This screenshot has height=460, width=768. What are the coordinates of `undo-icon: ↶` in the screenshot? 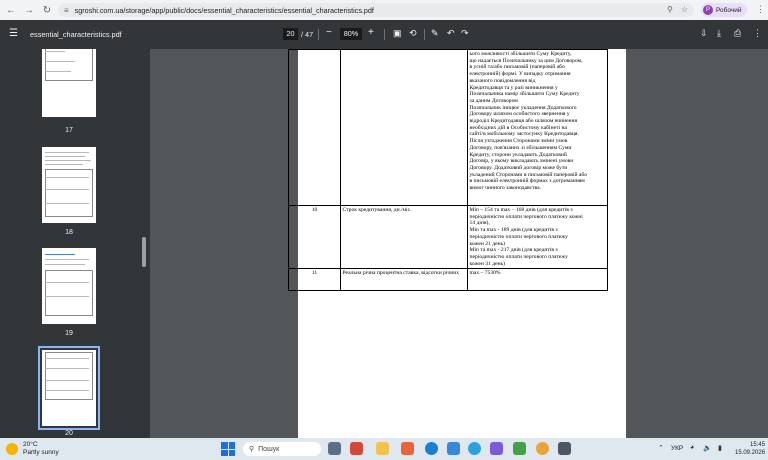 It's located at (451, 33).